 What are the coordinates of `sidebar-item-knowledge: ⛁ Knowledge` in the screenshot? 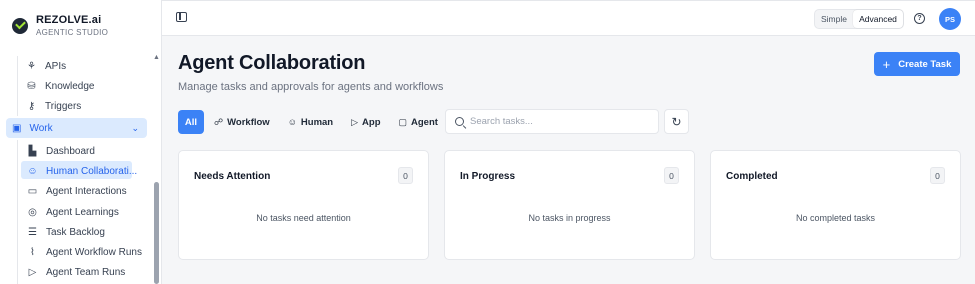 It's located at (75, 86).